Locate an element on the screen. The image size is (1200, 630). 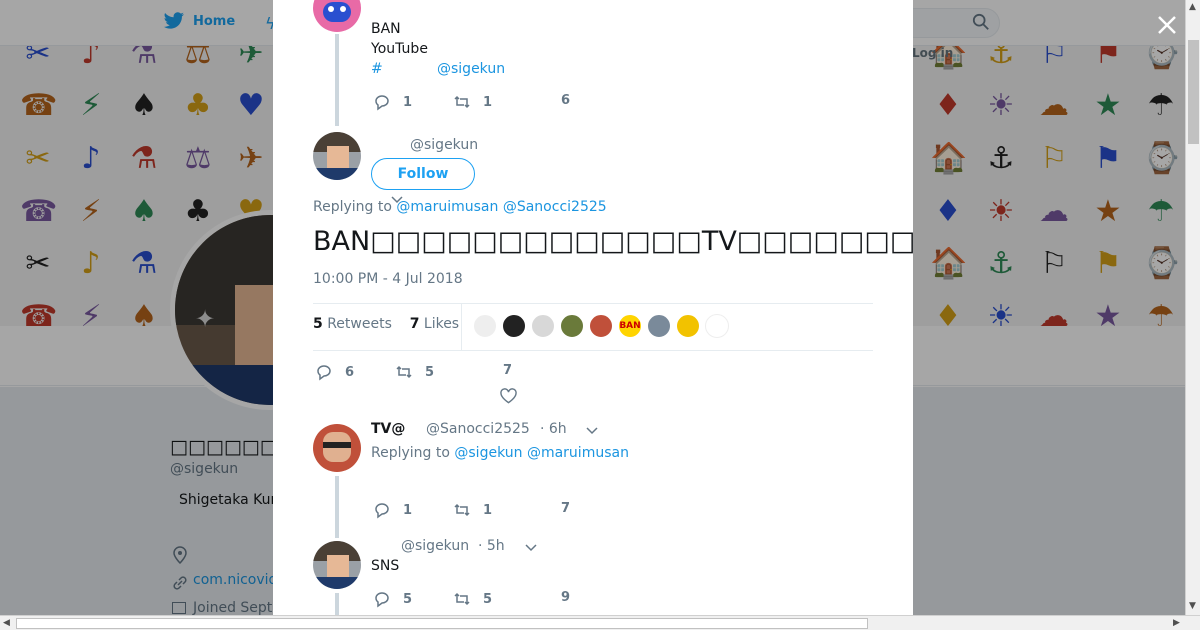
tweet-timestamp: 10:00 PM - 4 Jul 2018 is located at coordinates (388, 279).